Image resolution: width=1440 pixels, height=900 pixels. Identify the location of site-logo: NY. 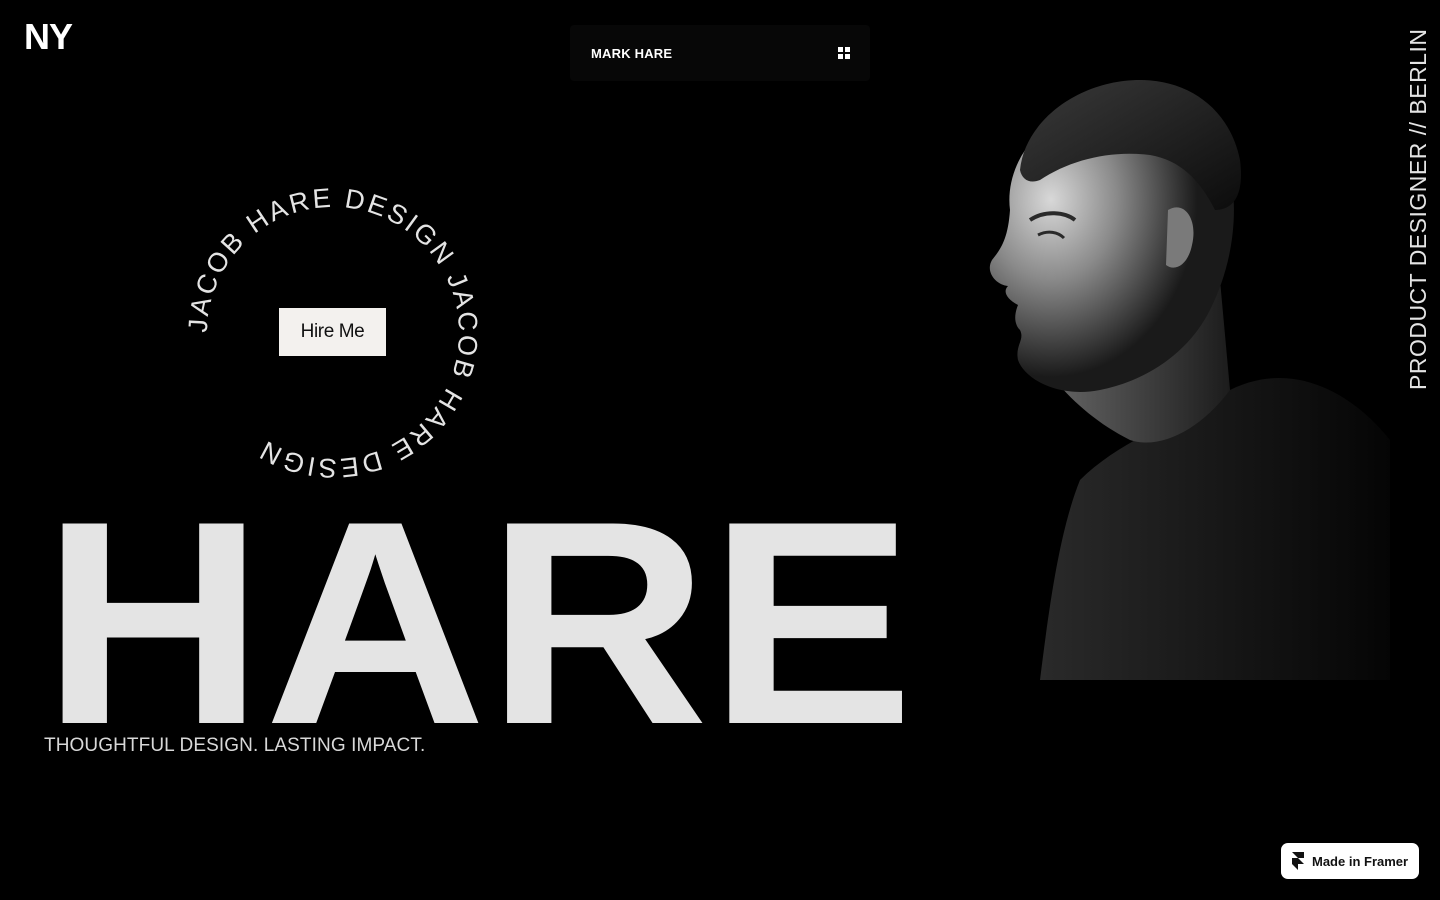
(48, 37).